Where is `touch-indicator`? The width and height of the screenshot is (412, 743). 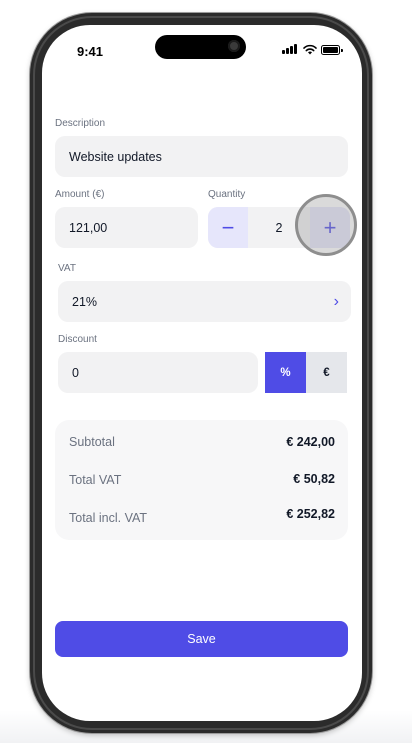 touch-indicator is located at coordinates (326, 225).